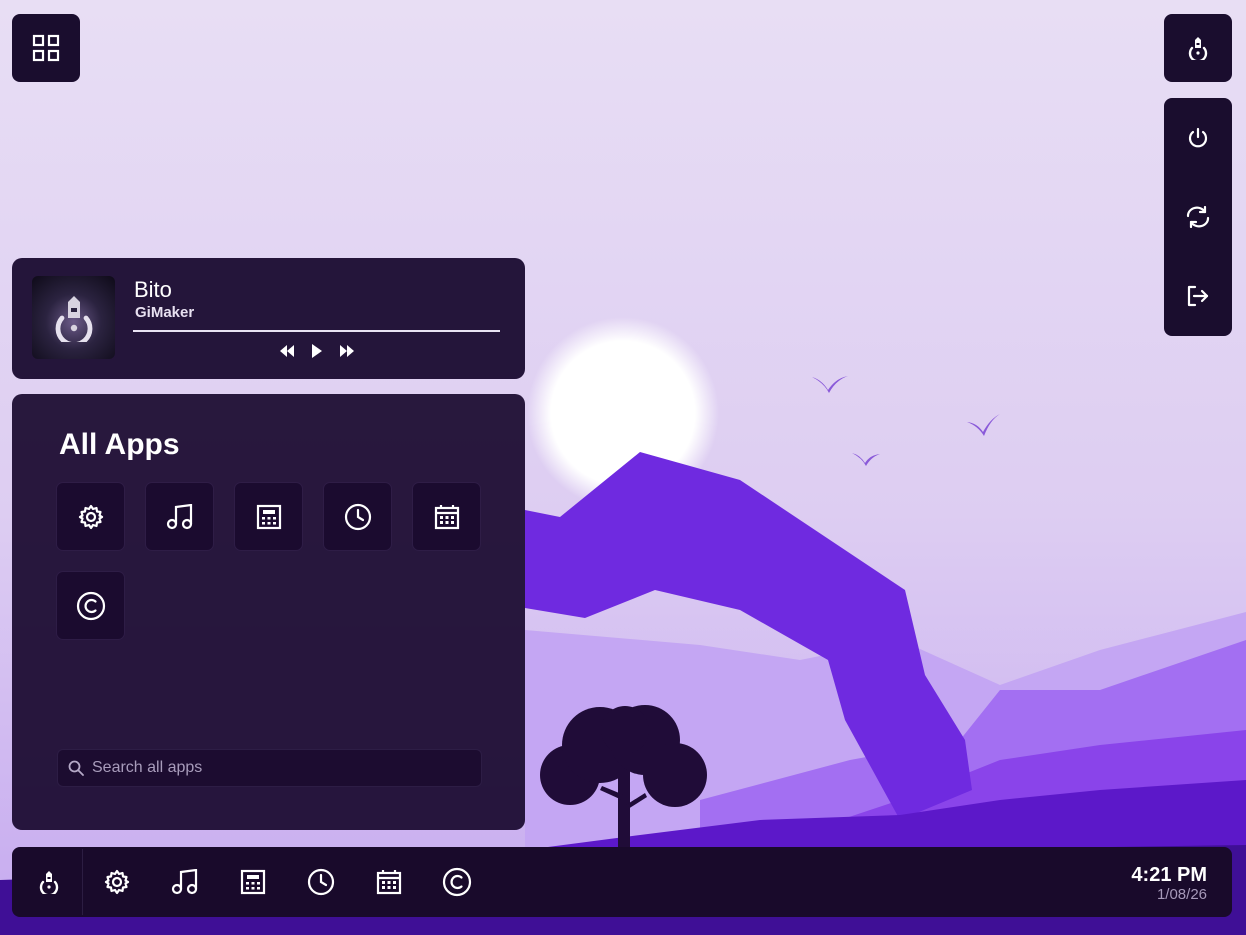 The image size is (1246, 935). I want to click on taskbar-calendar, so click(389, 882).